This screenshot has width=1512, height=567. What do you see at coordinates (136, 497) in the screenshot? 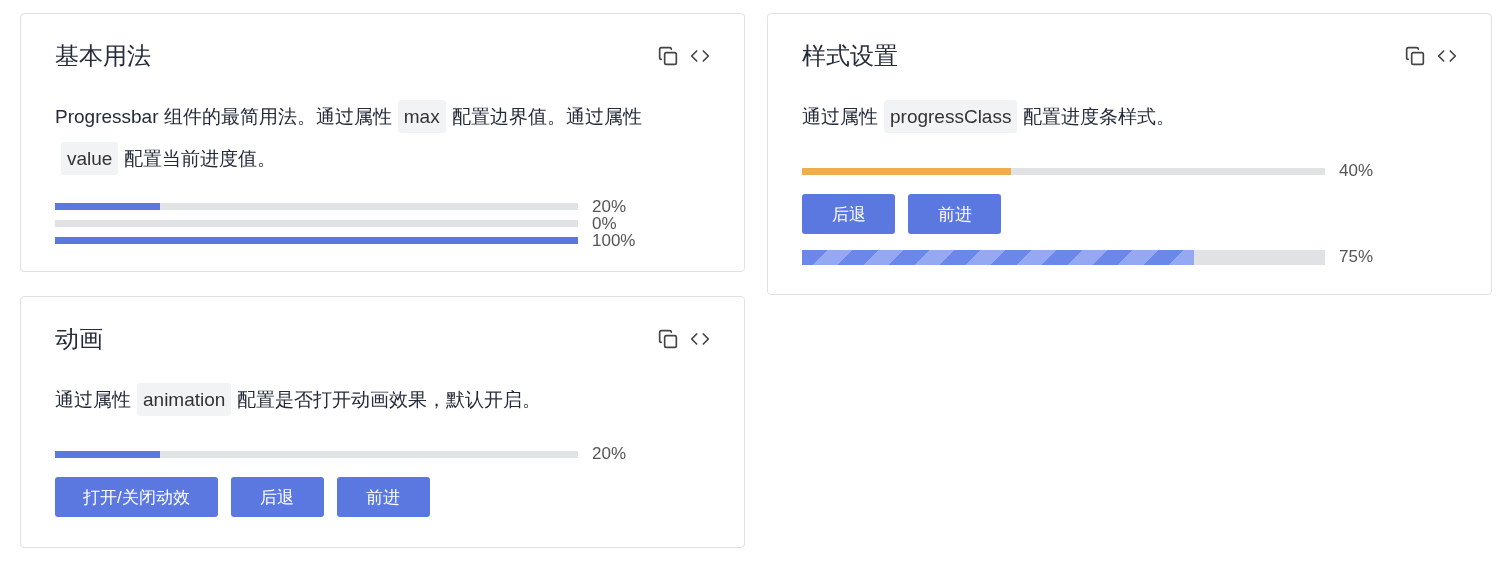
I see `action-button: 打开/关闭动效` at bounding box center [136, 497].